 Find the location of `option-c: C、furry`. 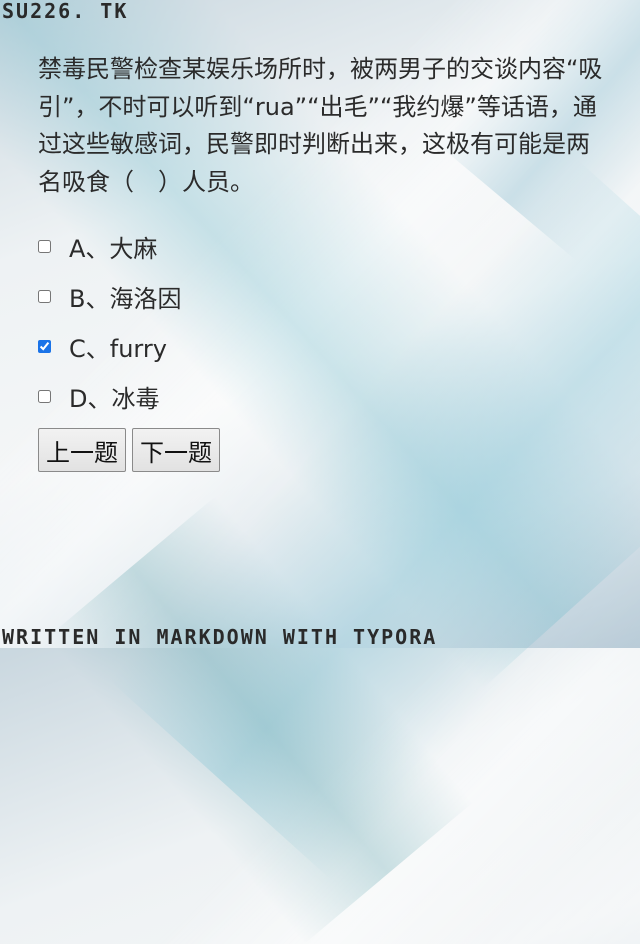

option-c: C、furry is located at coordinates (314, 346).